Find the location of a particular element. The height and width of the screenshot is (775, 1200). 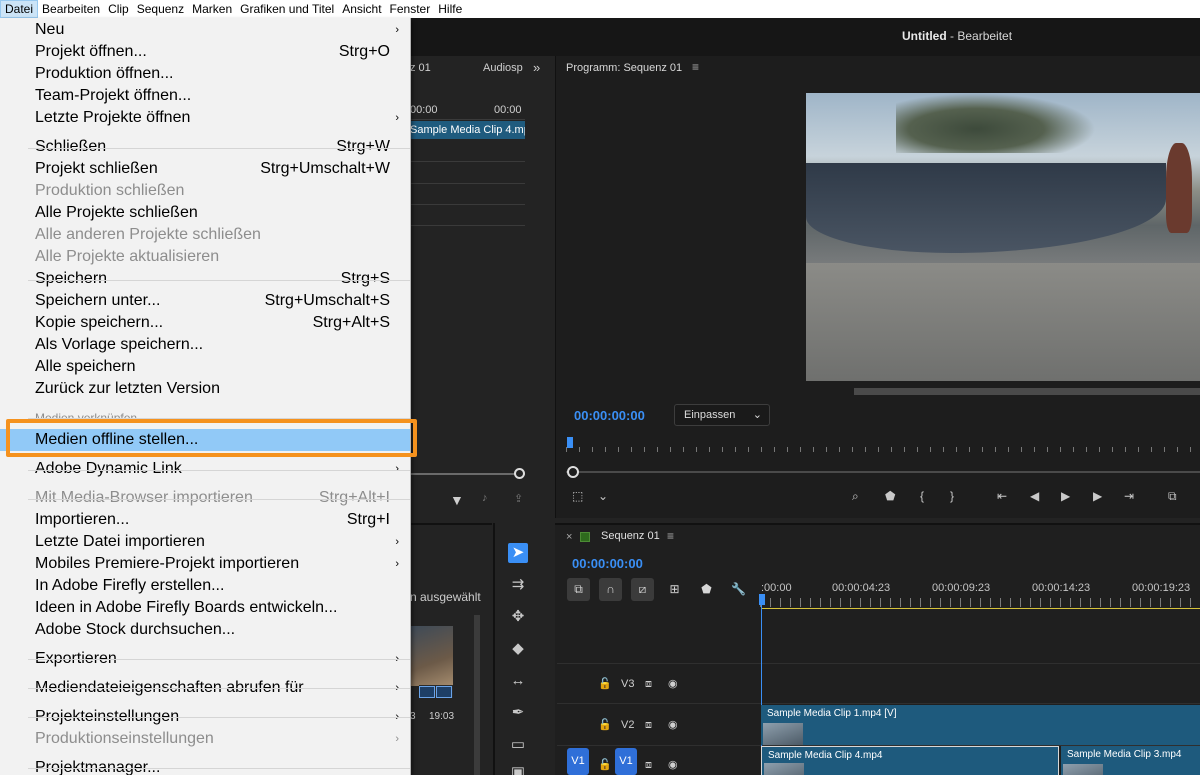

add-marker-icon: ⬟ is located at coordinates (706, 589).